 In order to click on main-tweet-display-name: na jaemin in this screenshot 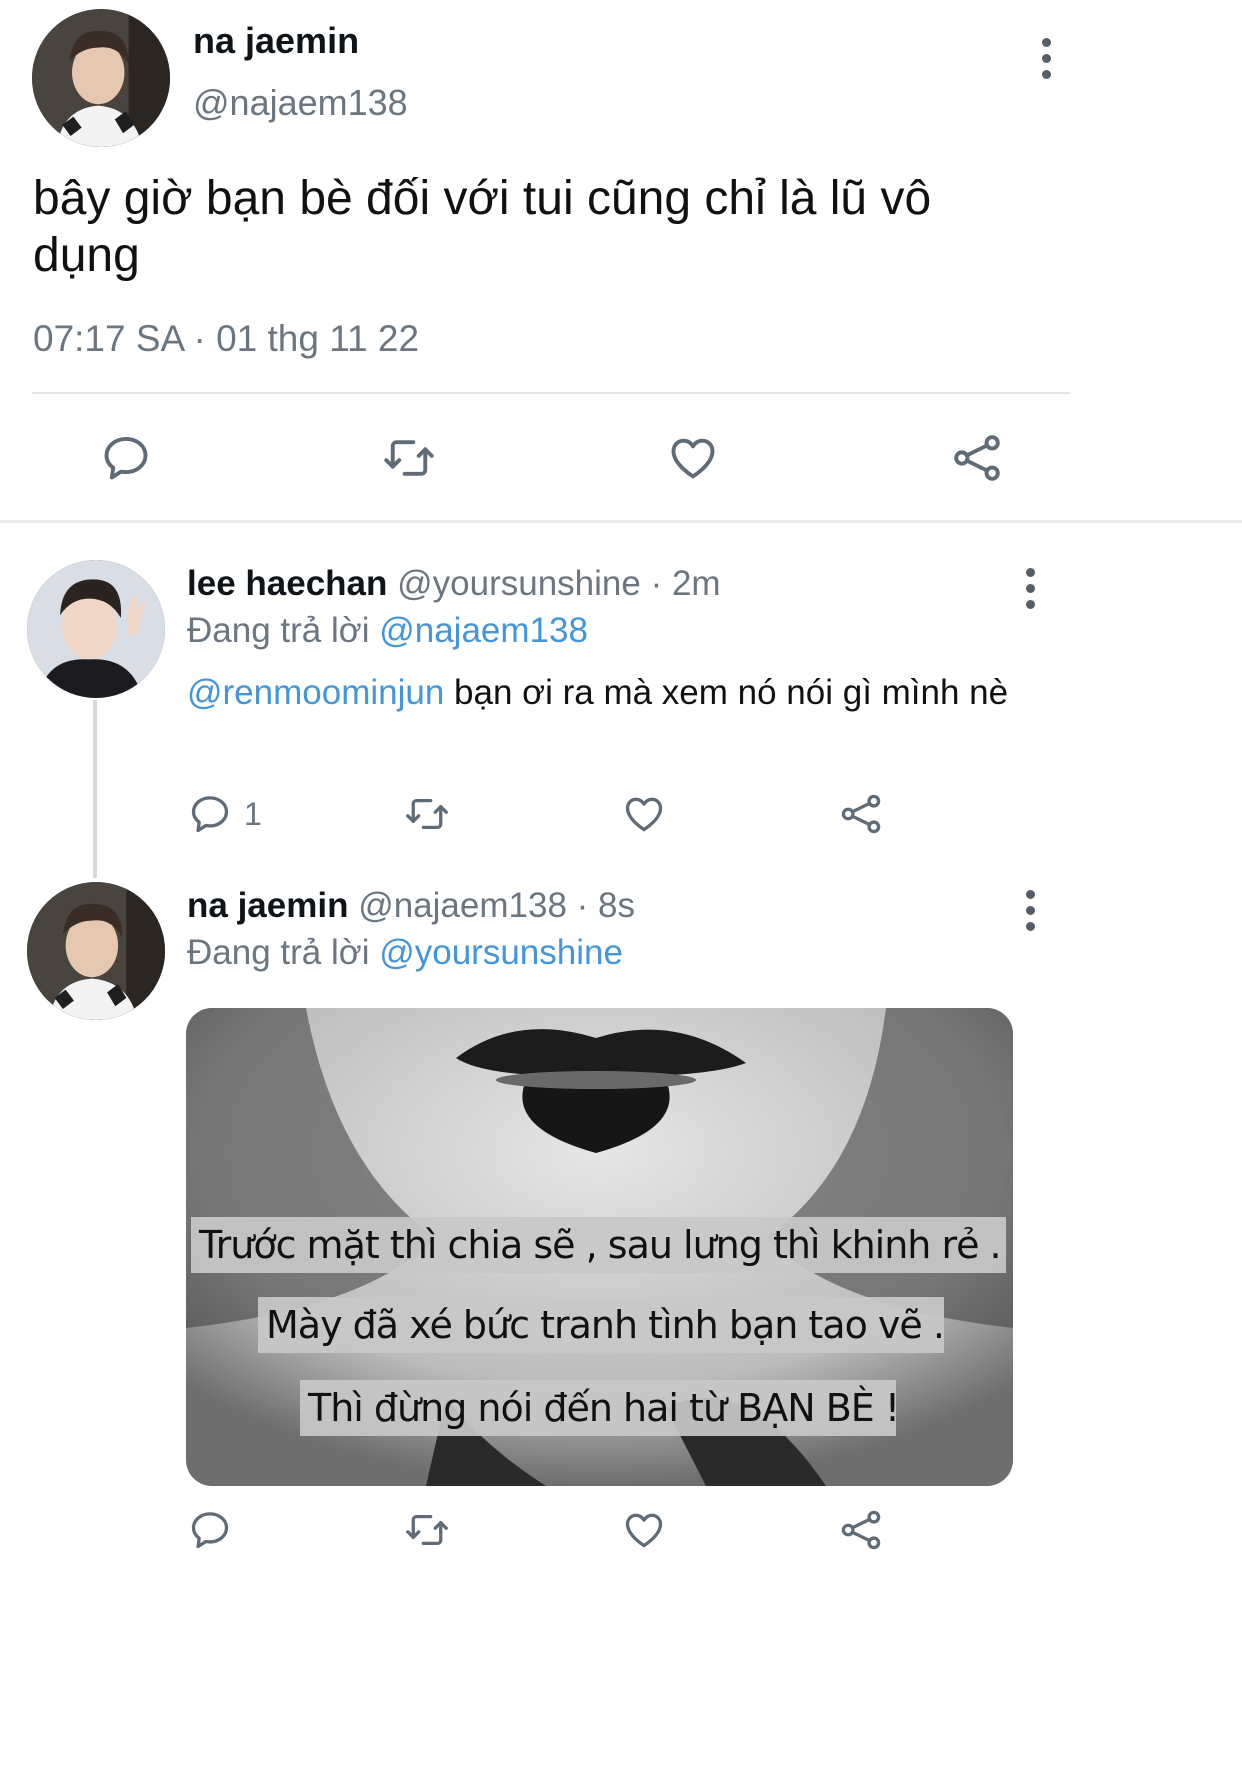, I will do `click(276, 41)`.